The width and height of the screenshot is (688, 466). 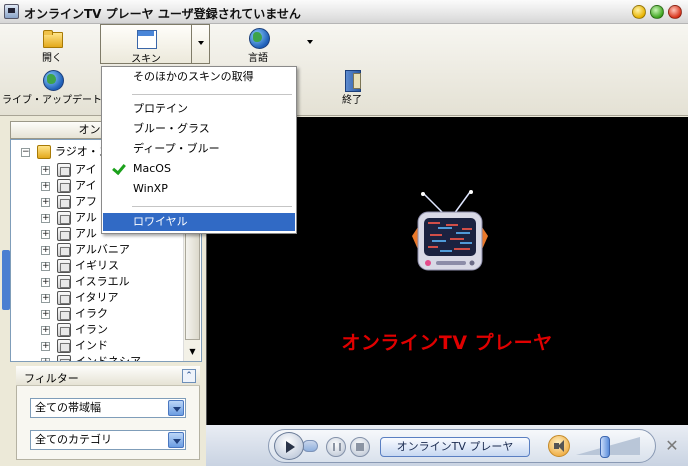 I want to click on channel-info-button: オンラインTV プレーヤ, so click(x=455, y=447).